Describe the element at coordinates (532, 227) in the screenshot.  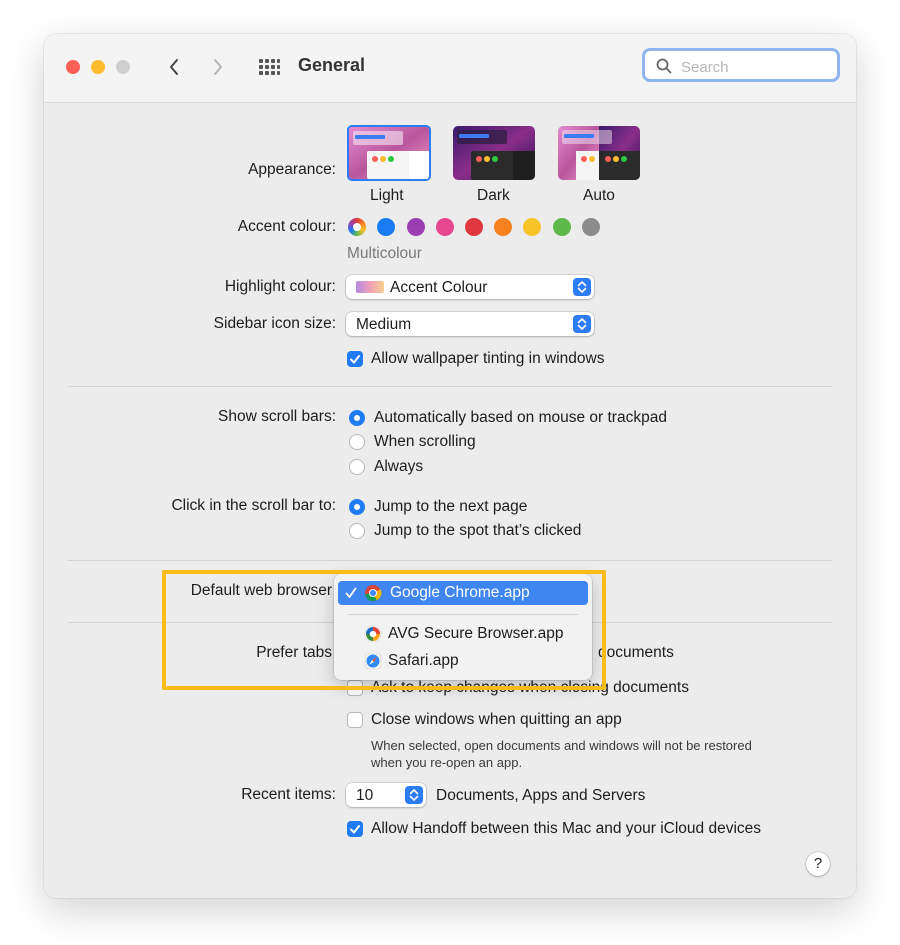
I see `accent-yellow-swatch` at that location.